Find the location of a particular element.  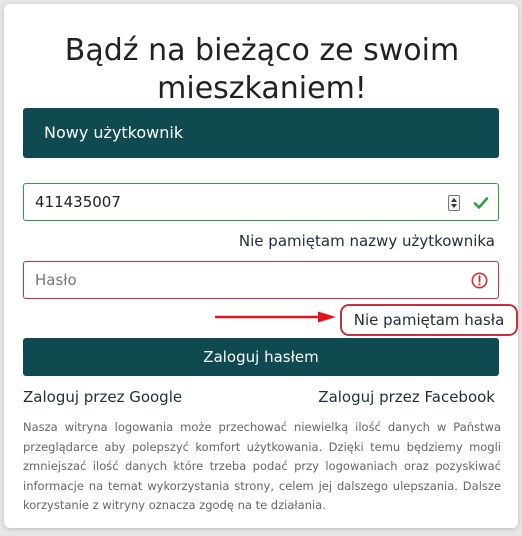

username-input is located at coordinates (261, 202).